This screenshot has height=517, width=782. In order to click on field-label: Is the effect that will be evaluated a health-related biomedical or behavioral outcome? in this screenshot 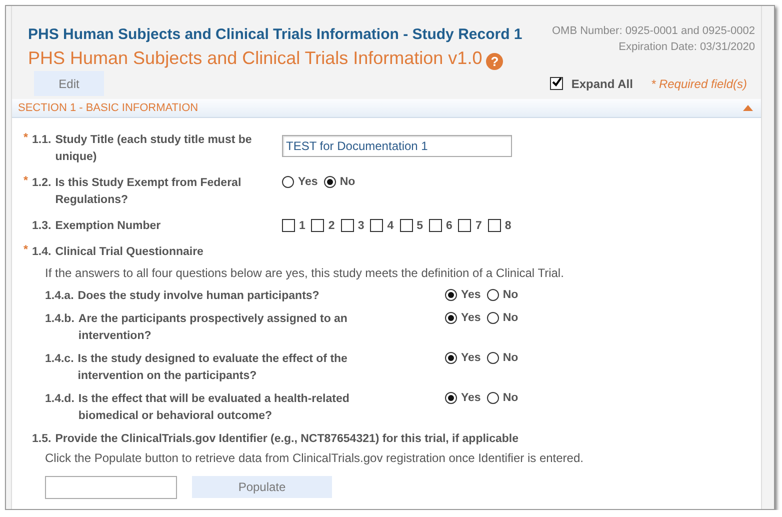, I will do `click(214, 408)`.